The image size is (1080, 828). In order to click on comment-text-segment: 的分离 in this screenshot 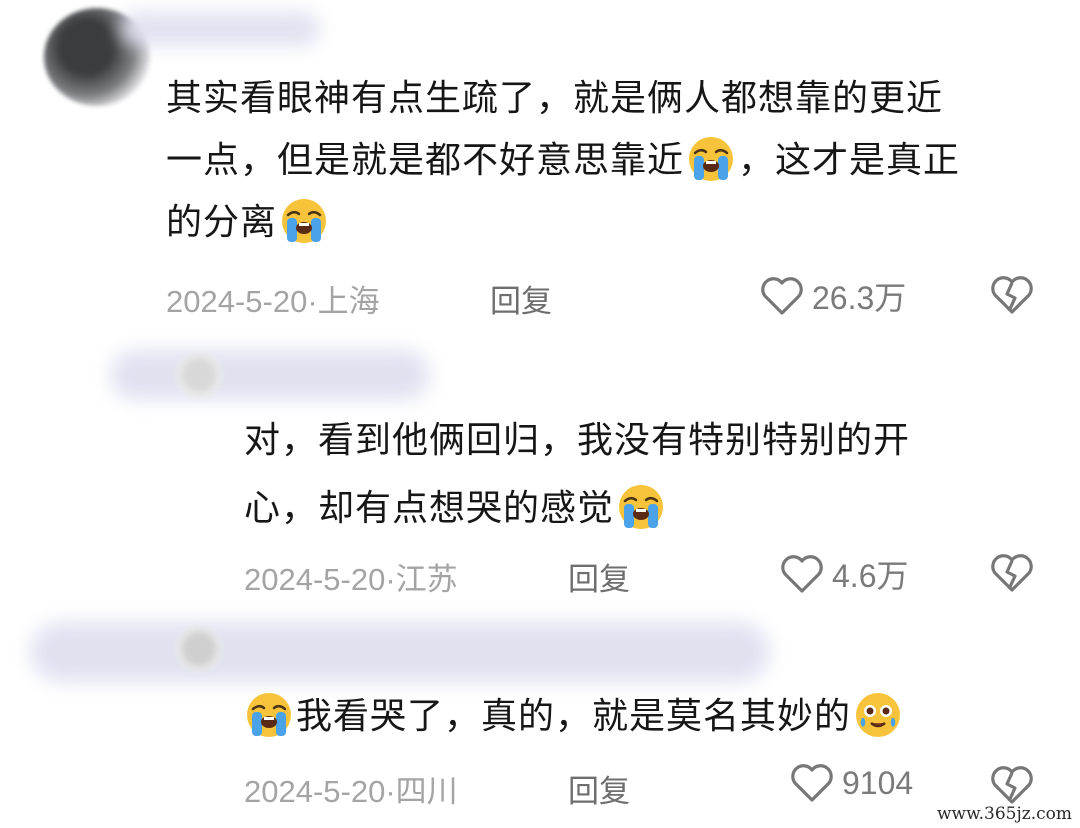, I will do `click(222, 222)`.